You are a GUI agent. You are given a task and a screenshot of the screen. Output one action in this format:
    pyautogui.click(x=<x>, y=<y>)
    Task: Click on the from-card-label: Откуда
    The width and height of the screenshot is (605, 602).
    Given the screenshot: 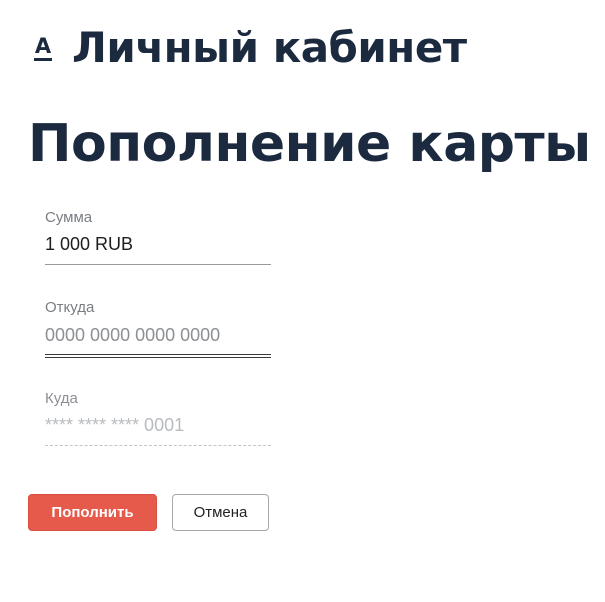 What is the action you would take?
    pyautogui.click(x=70, y=307)
    